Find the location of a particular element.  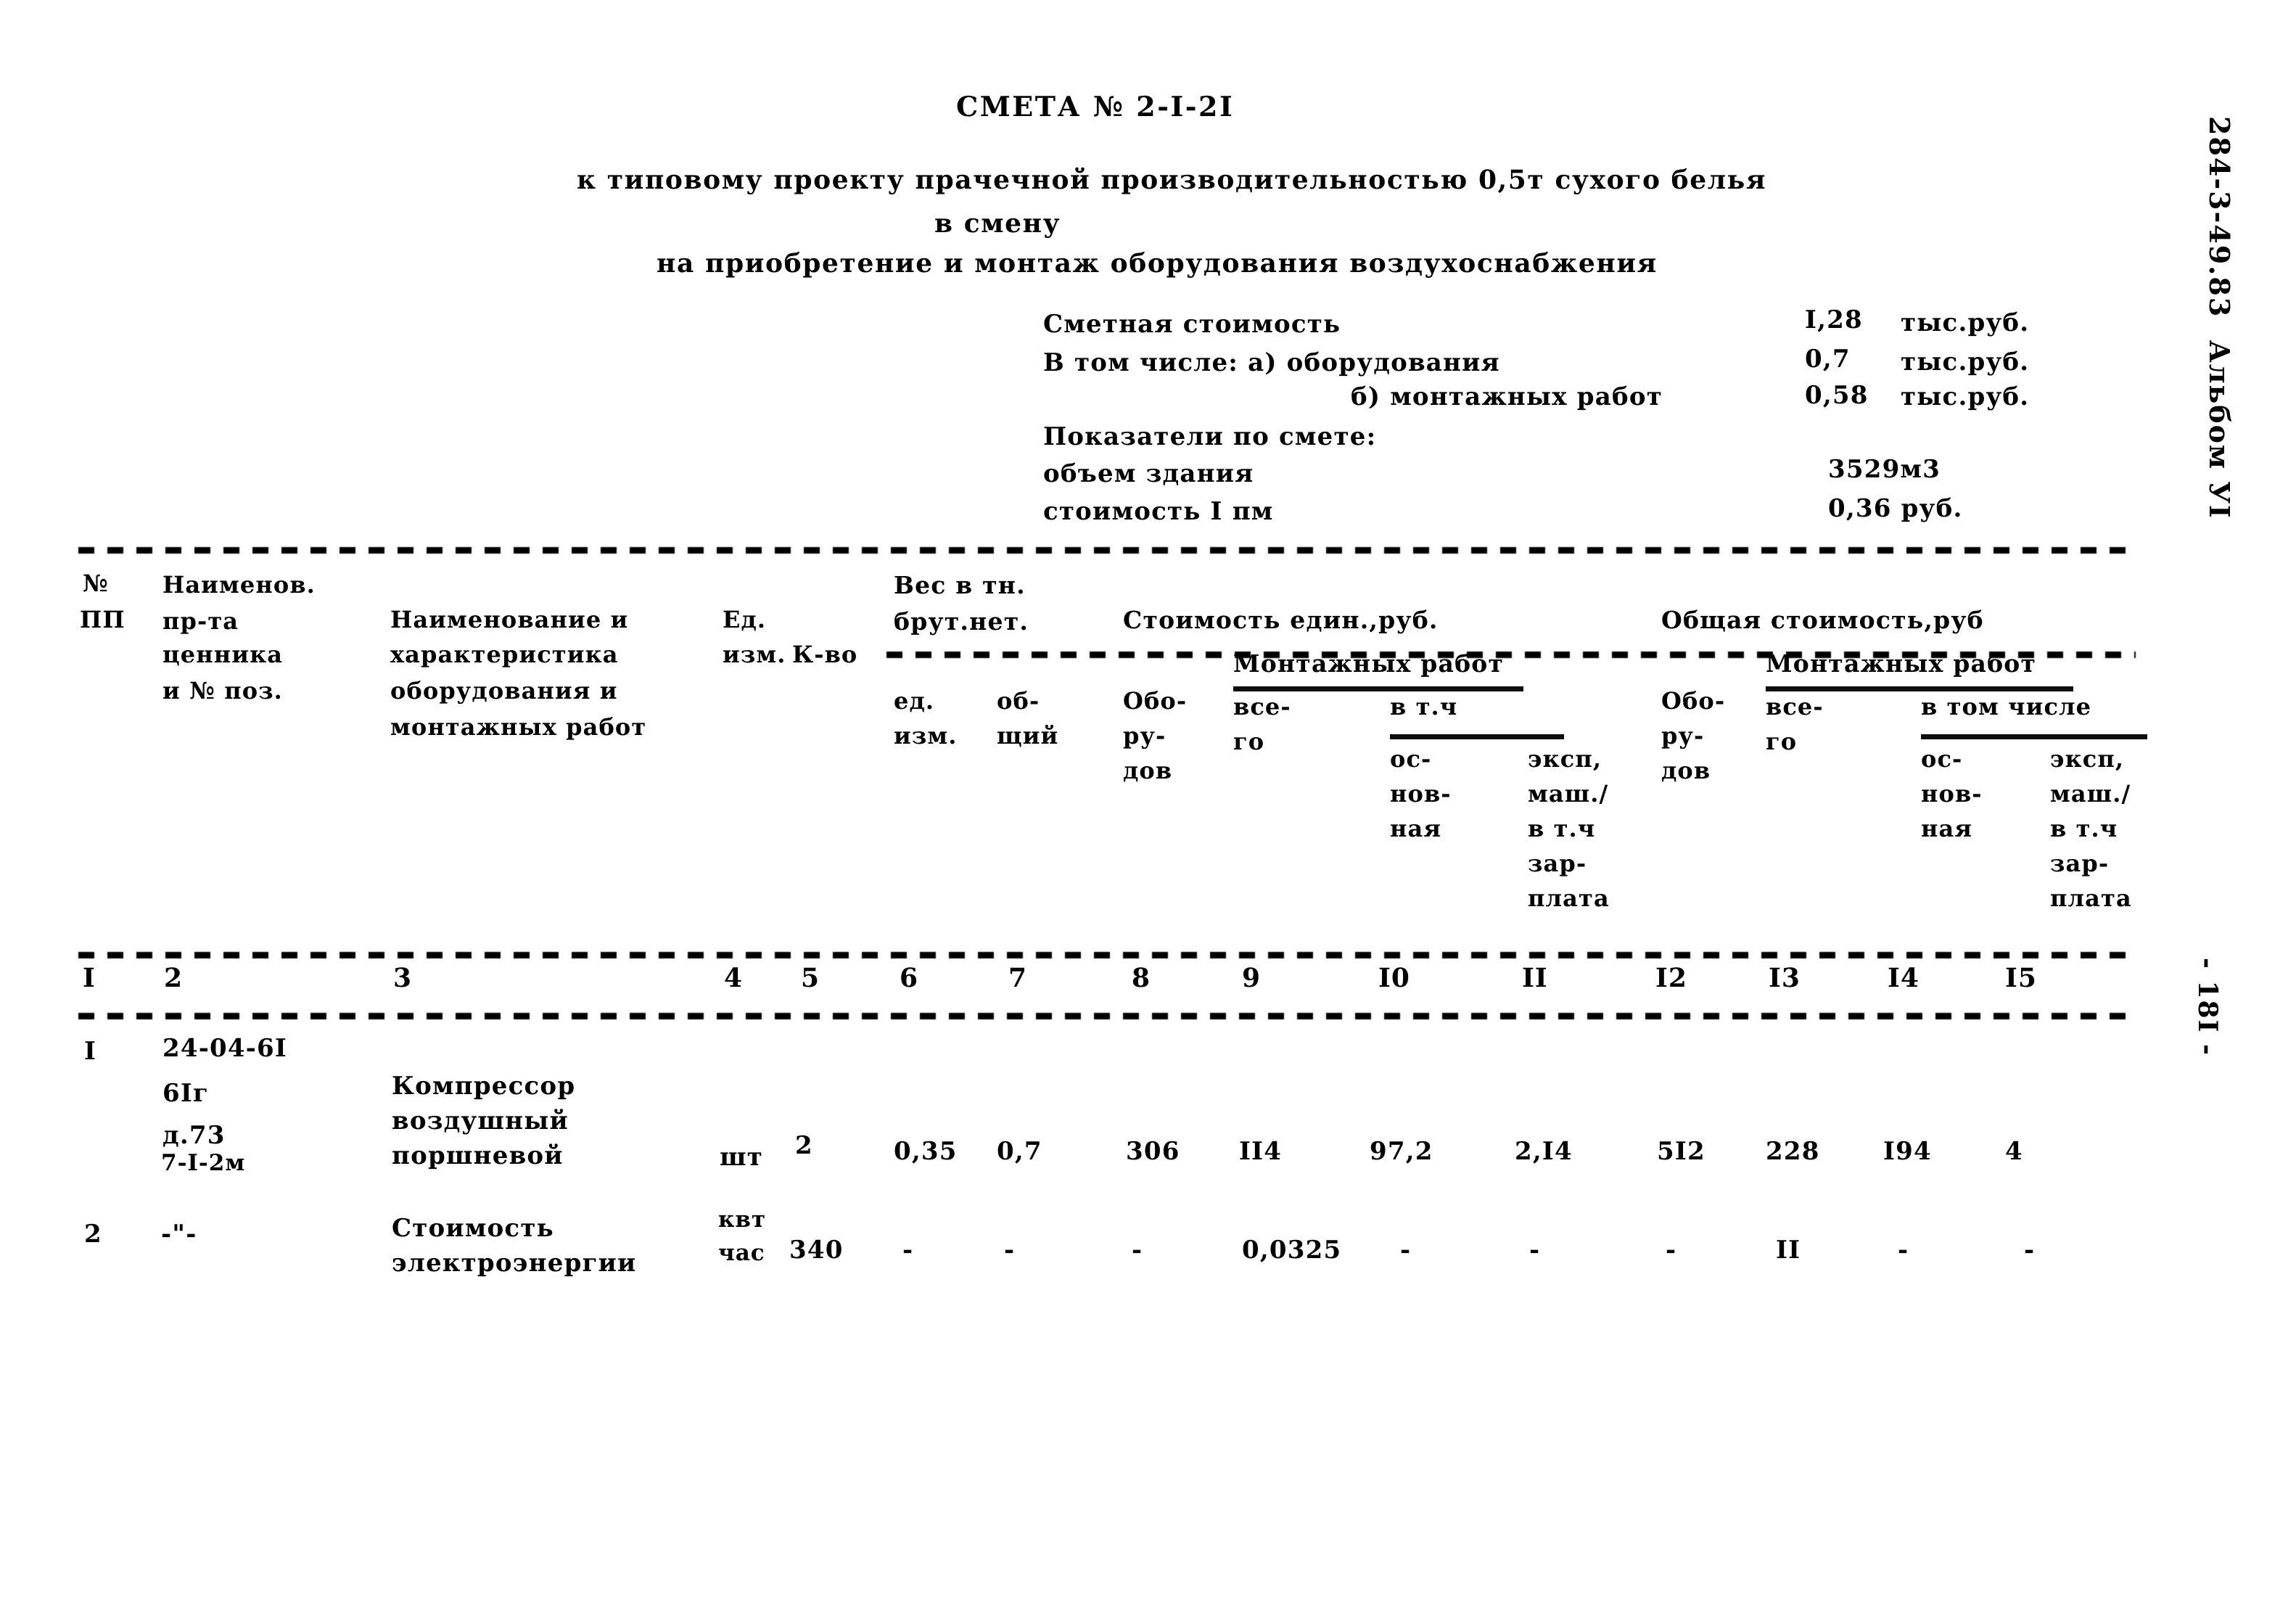

header-col13-line1: все- is located at coordinates (1795, 706).